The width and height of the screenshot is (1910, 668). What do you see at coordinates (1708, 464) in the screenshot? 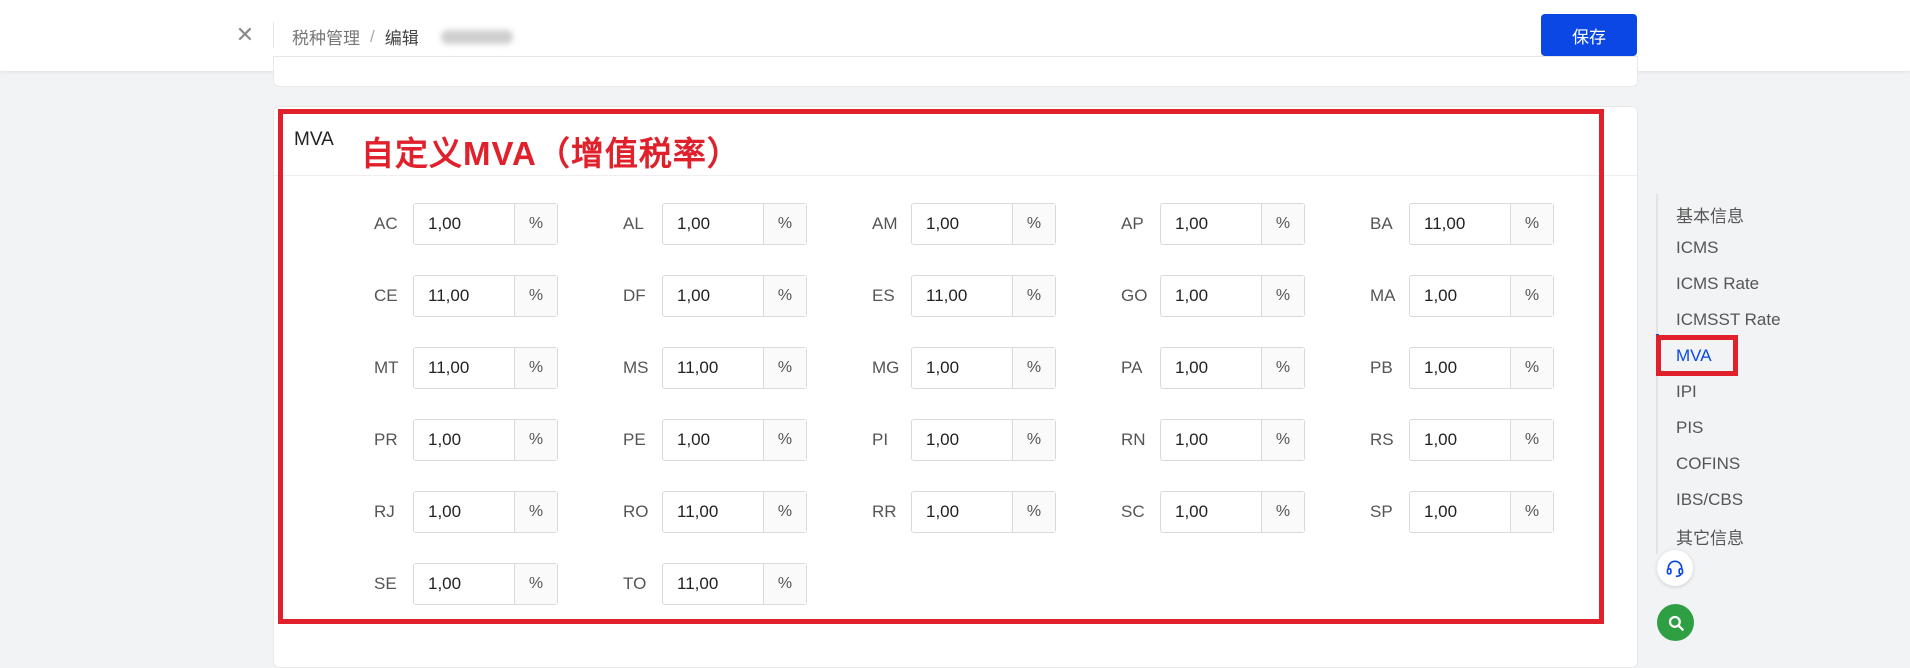
I see `nav-item-cofins: COFINS` at bounding box center [1708, 464].